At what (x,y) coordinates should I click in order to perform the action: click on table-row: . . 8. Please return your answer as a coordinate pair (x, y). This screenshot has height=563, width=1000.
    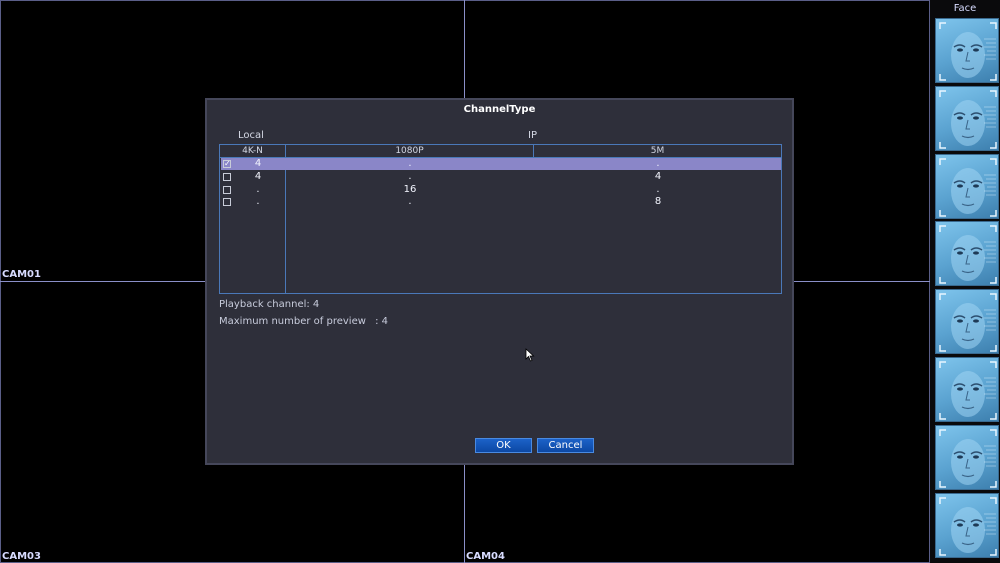
    Looking at the image, I should click on (501, 202).